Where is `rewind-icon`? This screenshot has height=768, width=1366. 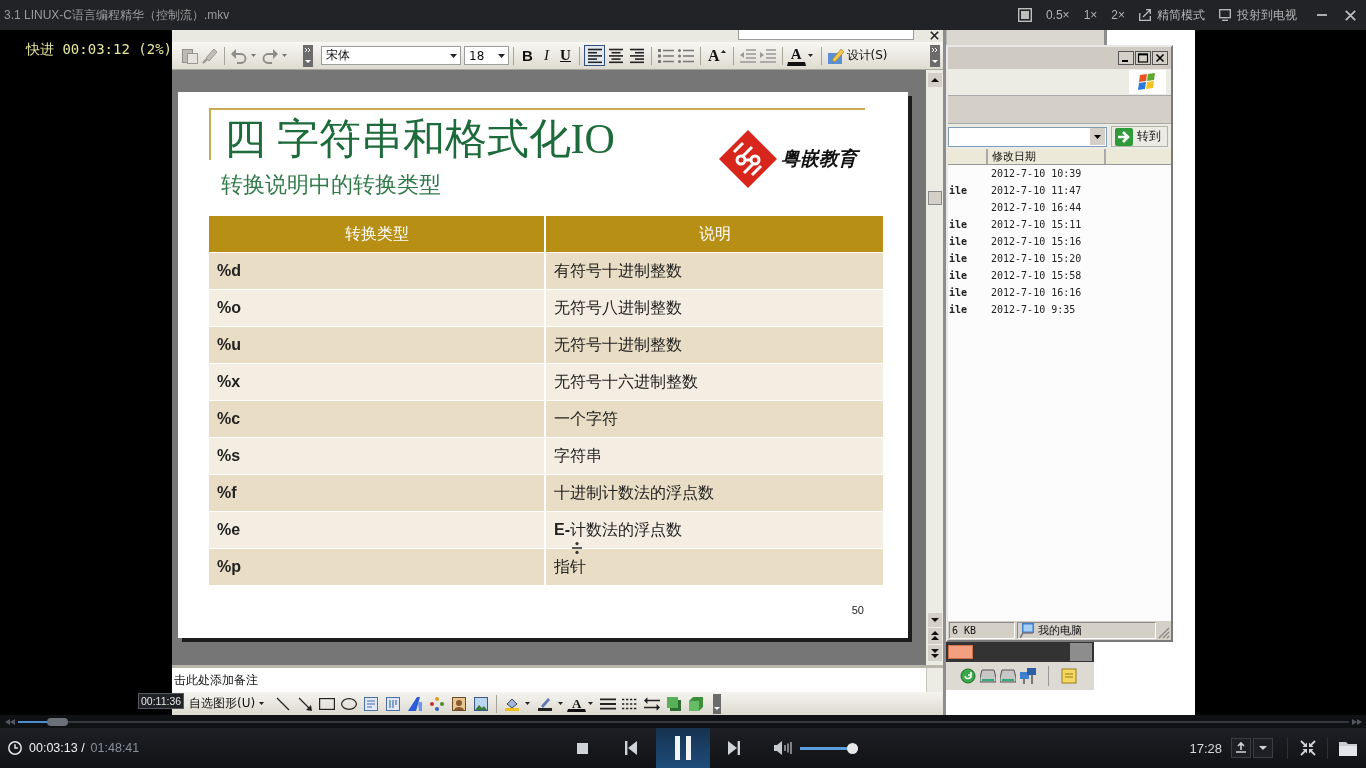
rewind-icon is located at coordinates (10, 721).